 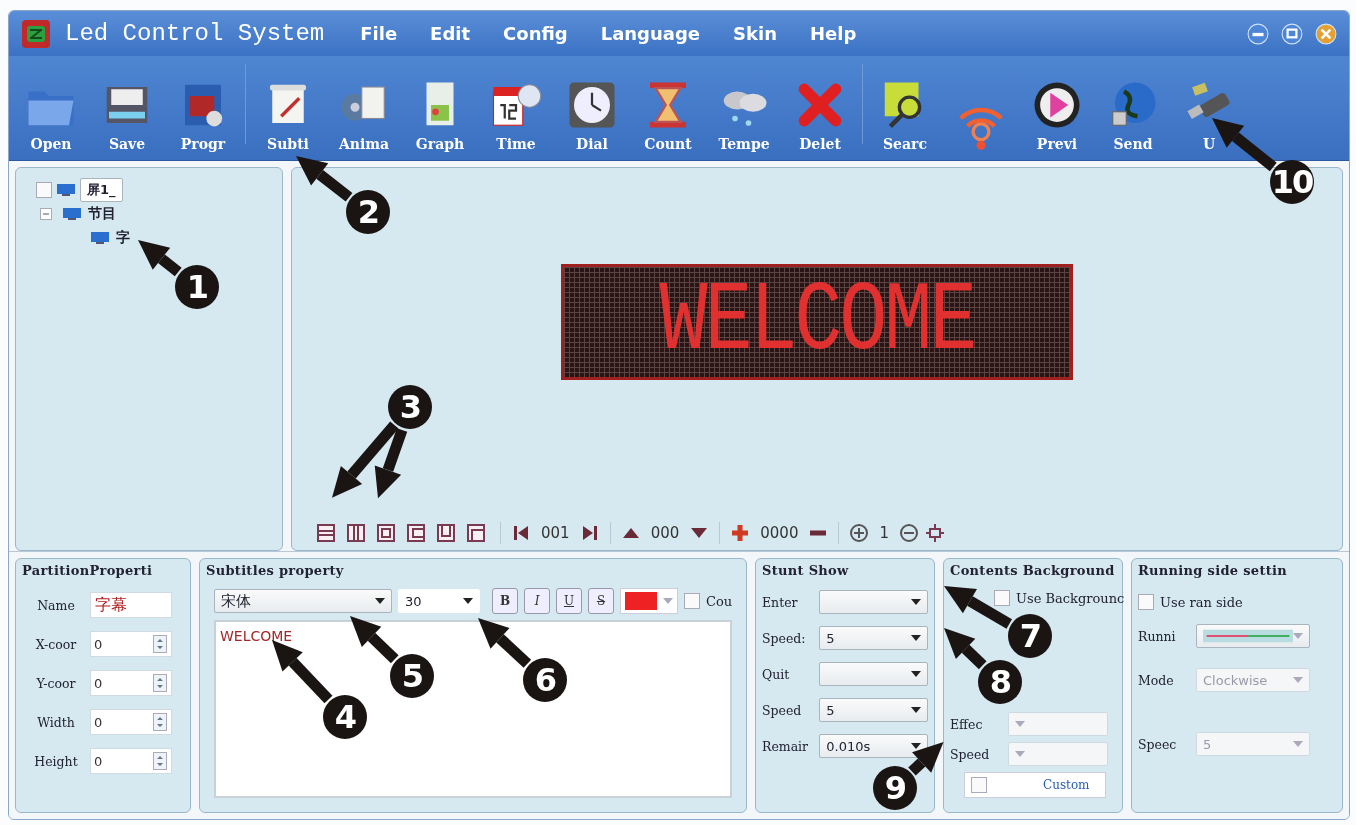 I want to click on plus-icon, so click(x=740, y=533).